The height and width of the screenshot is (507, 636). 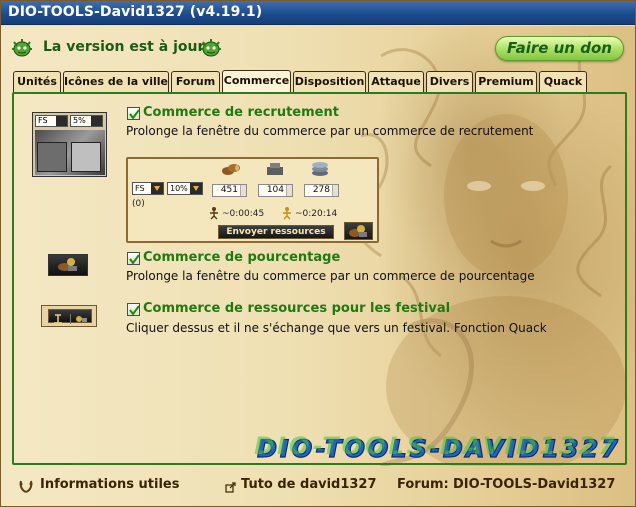 What do you see at coordinates (256, 82) in the screenshot?
I see `tab-commerce: Commerce` at bounding box center [256, 82].